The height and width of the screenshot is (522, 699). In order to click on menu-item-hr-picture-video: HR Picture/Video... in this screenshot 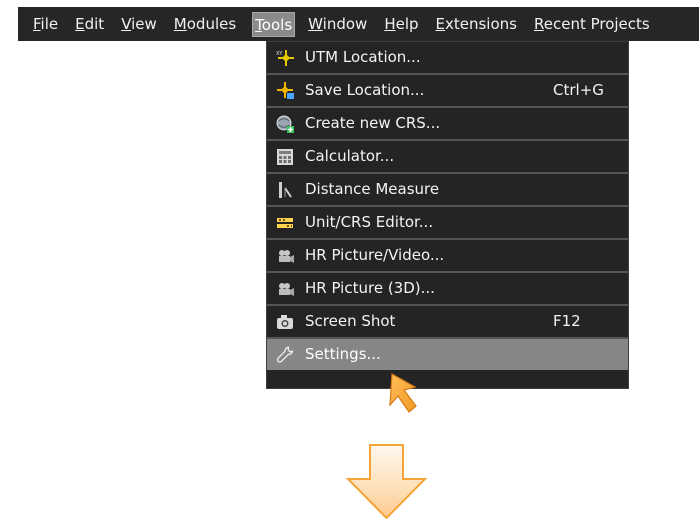, I will do `click(447, 256)`.